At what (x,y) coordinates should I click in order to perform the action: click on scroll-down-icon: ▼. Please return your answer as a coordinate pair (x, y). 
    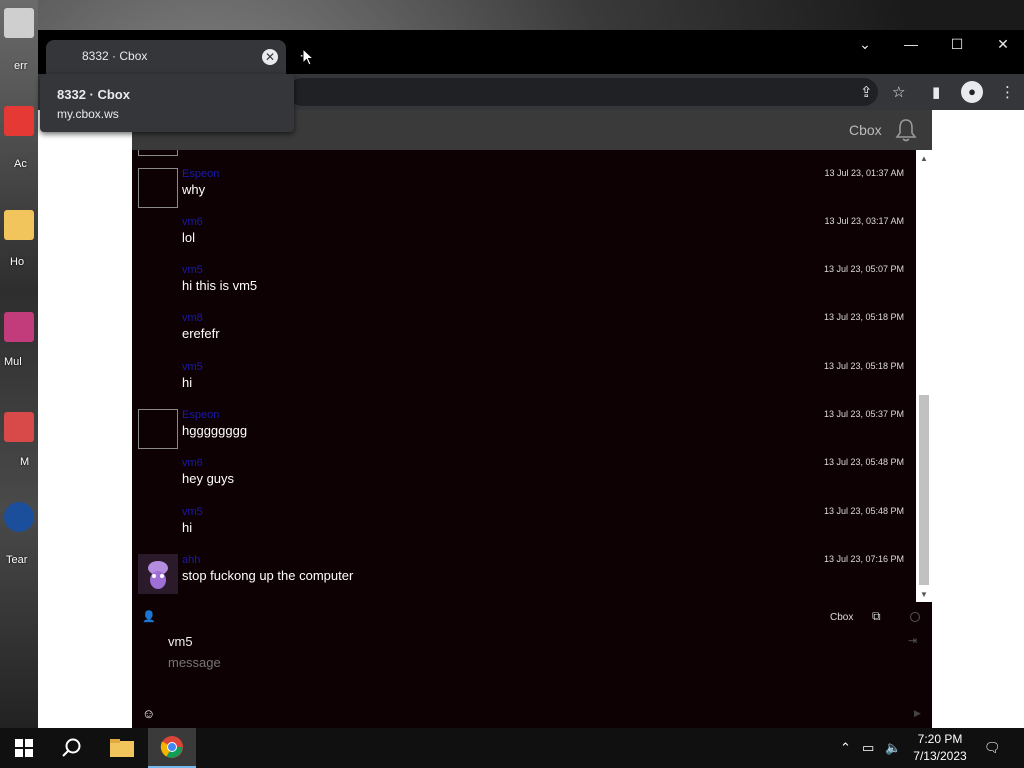
    Looking at the image, I should click on (924, 594).